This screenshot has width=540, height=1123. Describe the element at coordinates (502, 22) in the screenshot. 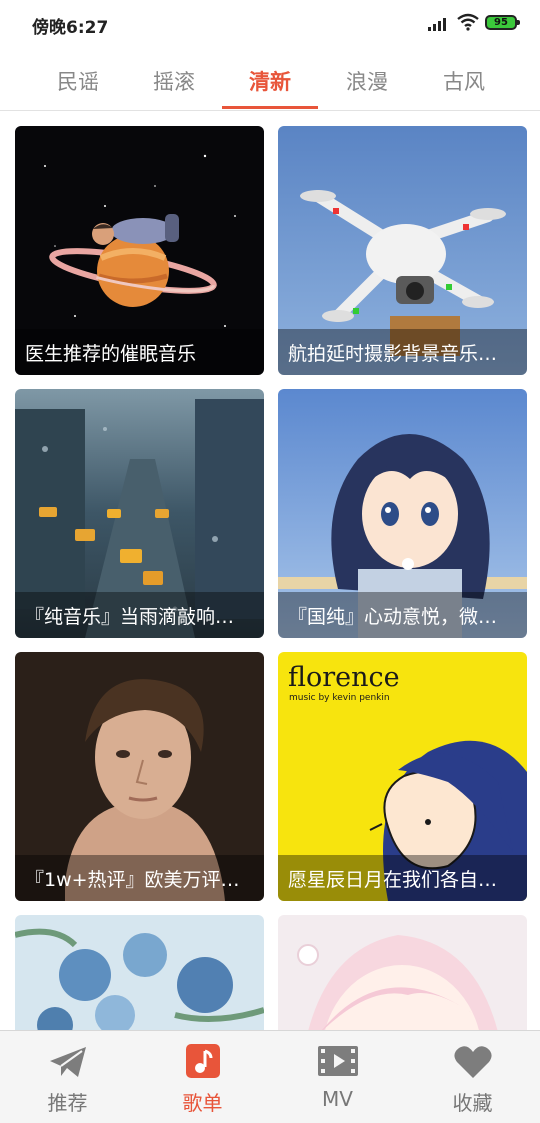

I see `battery-icon: 95` at that location.